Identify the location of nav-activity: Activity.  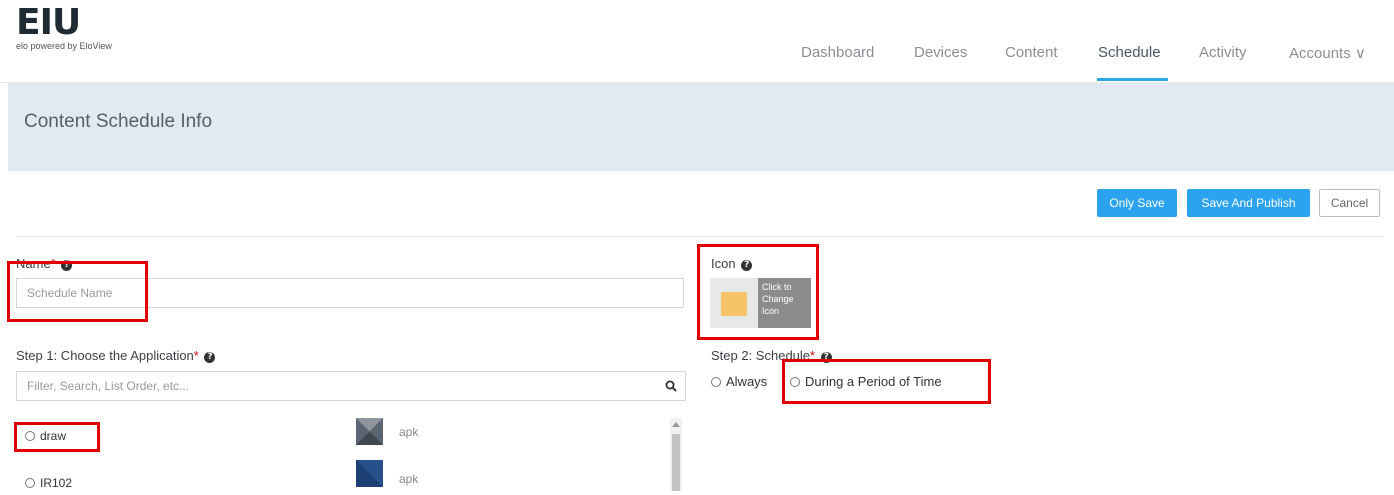
(1223, 52).